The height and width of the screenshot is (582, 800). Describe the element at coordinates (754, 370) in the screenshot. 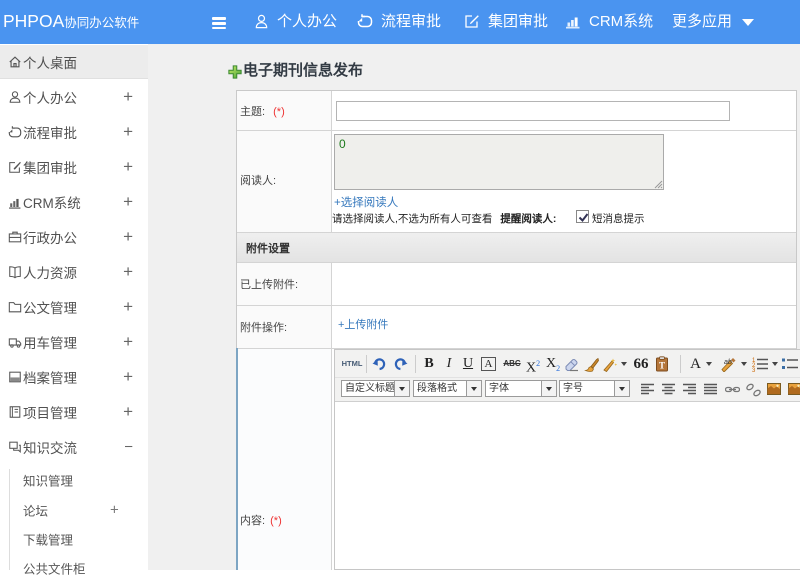

I see `svg-text: 3` at that location.